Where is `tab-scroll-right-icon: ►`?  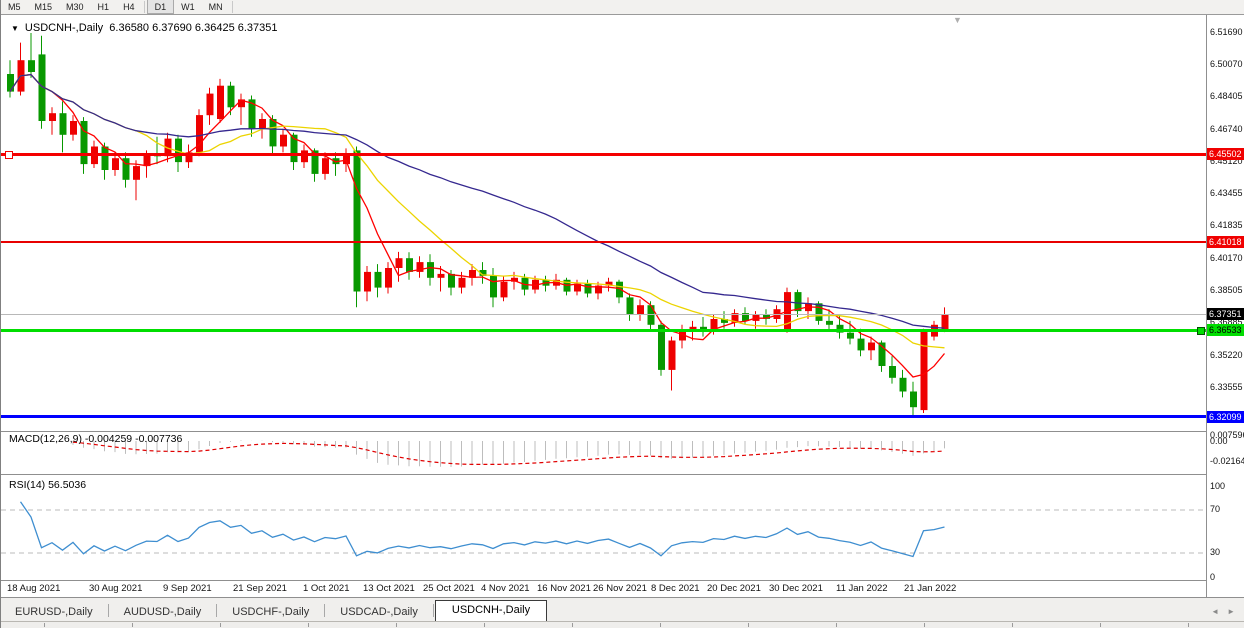
tab-scroll-right-icon: ► is located at coordinates (1231, 611).